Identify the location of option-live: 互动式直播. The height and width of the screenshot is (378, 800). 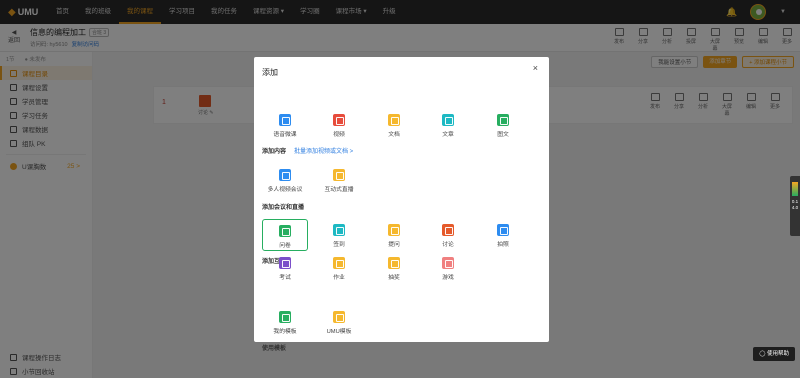
(339, 180).